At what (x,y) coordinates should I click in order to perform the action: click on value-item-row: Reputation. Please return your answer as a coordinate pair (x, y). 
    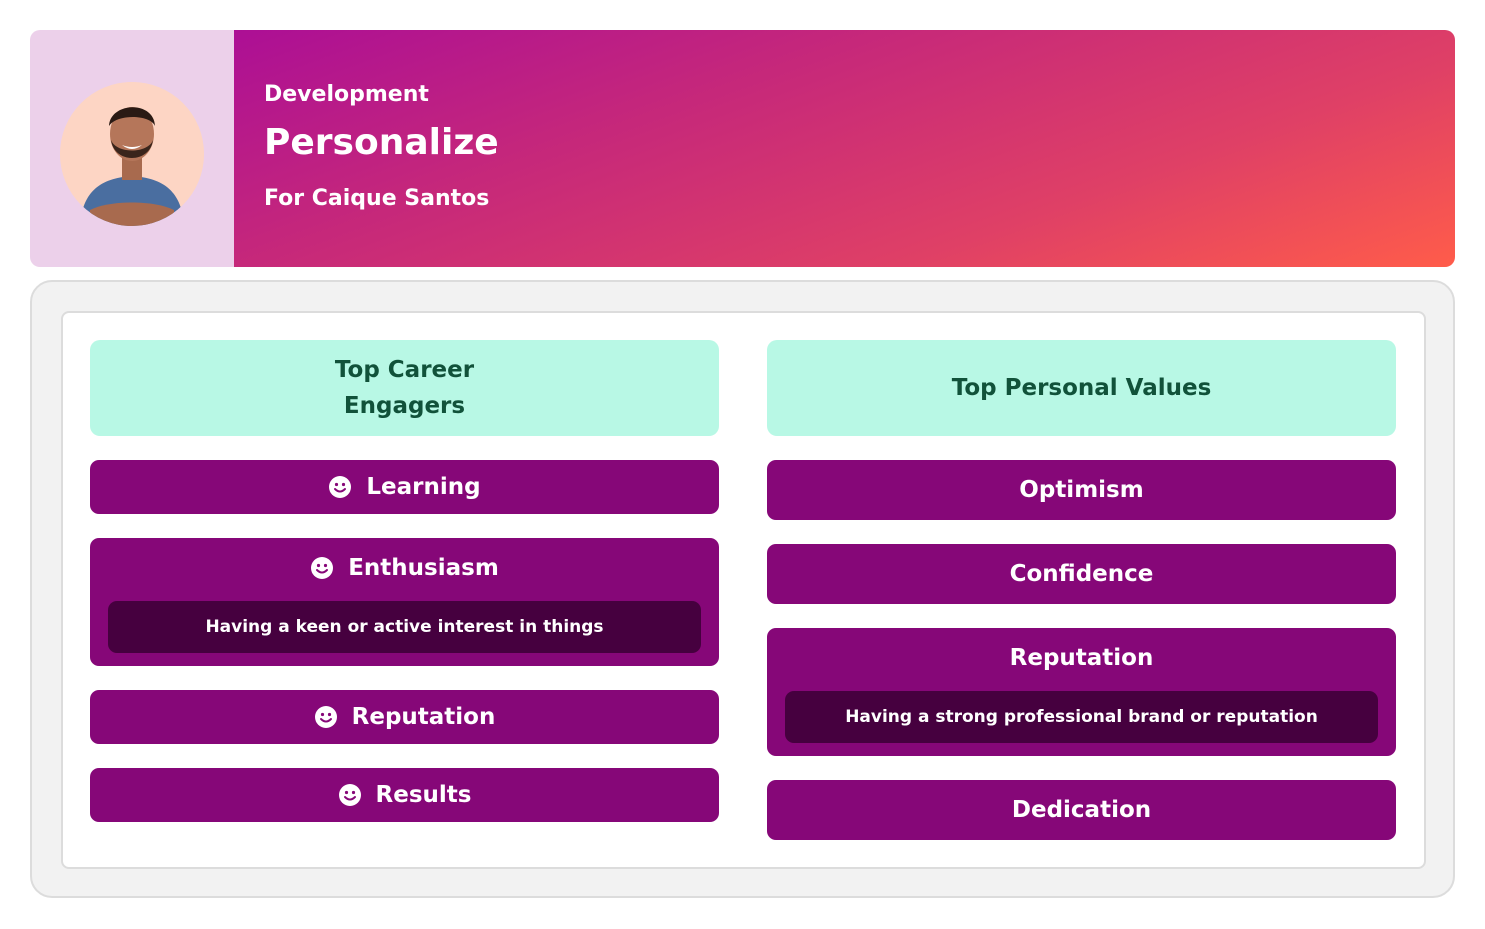
    Looking at the image, I should click on (1081, 658).